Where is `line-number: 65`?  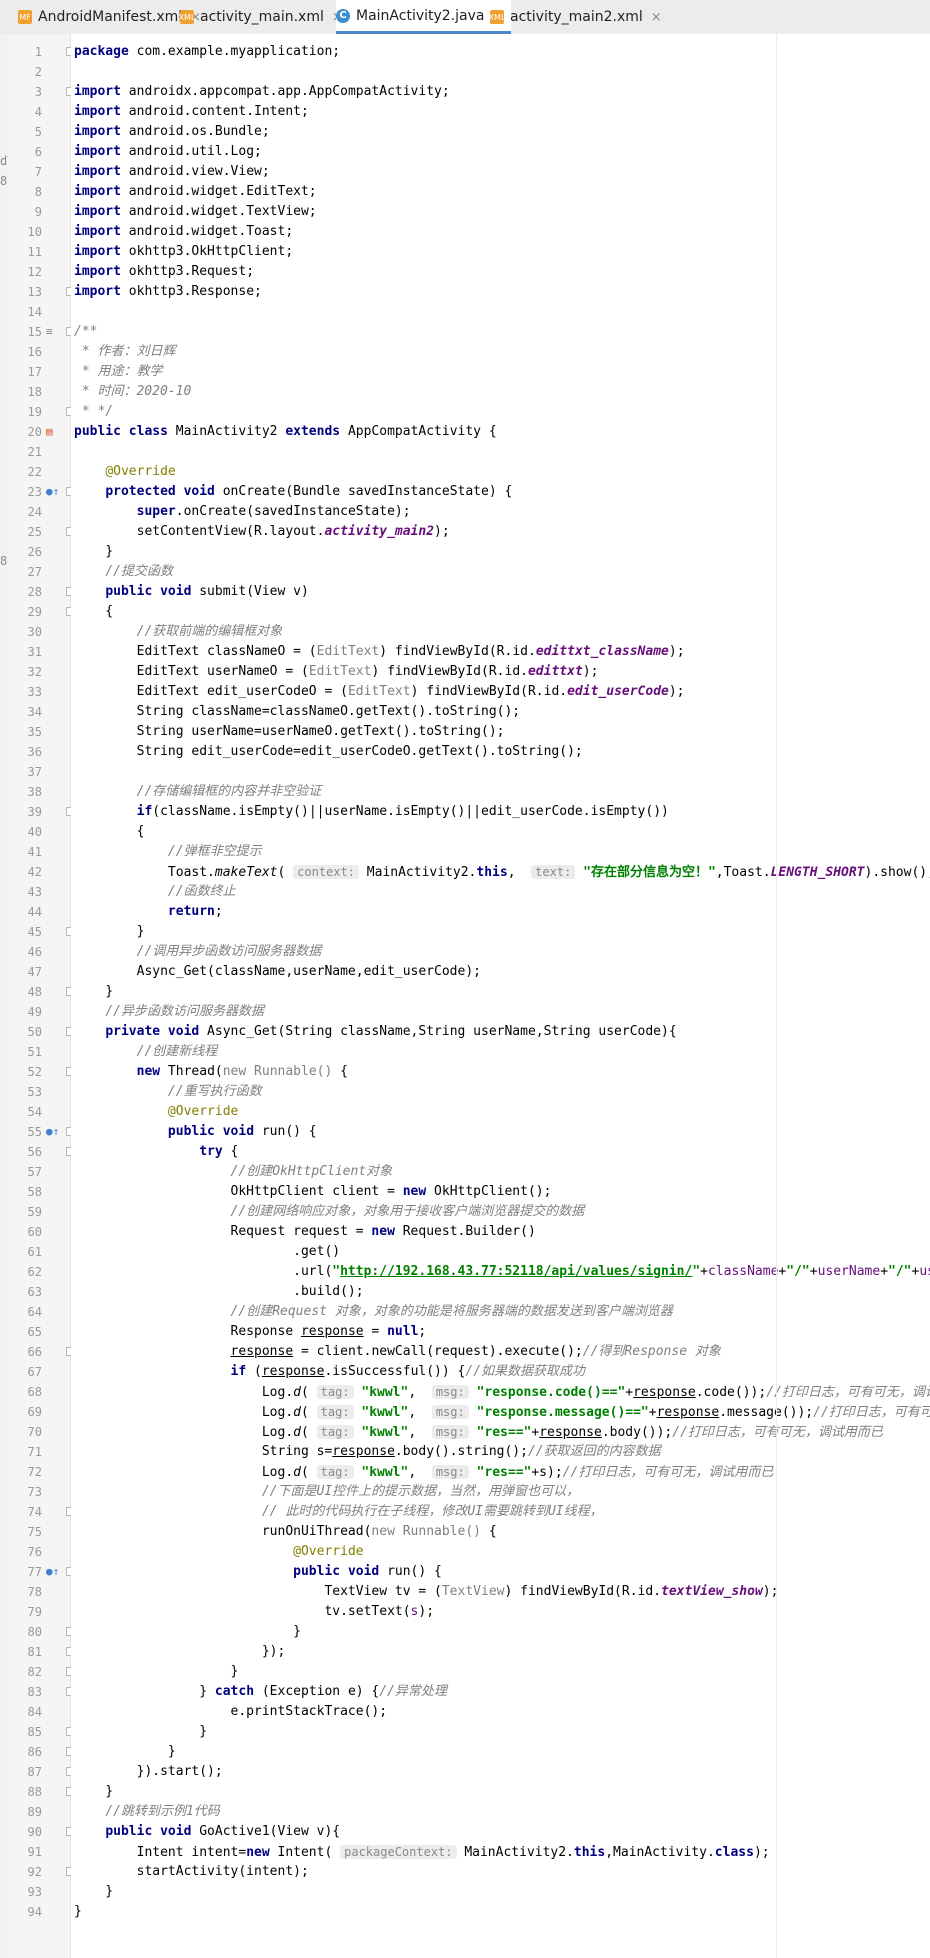
line-number: 65 is located at coordinates (29, 1332).